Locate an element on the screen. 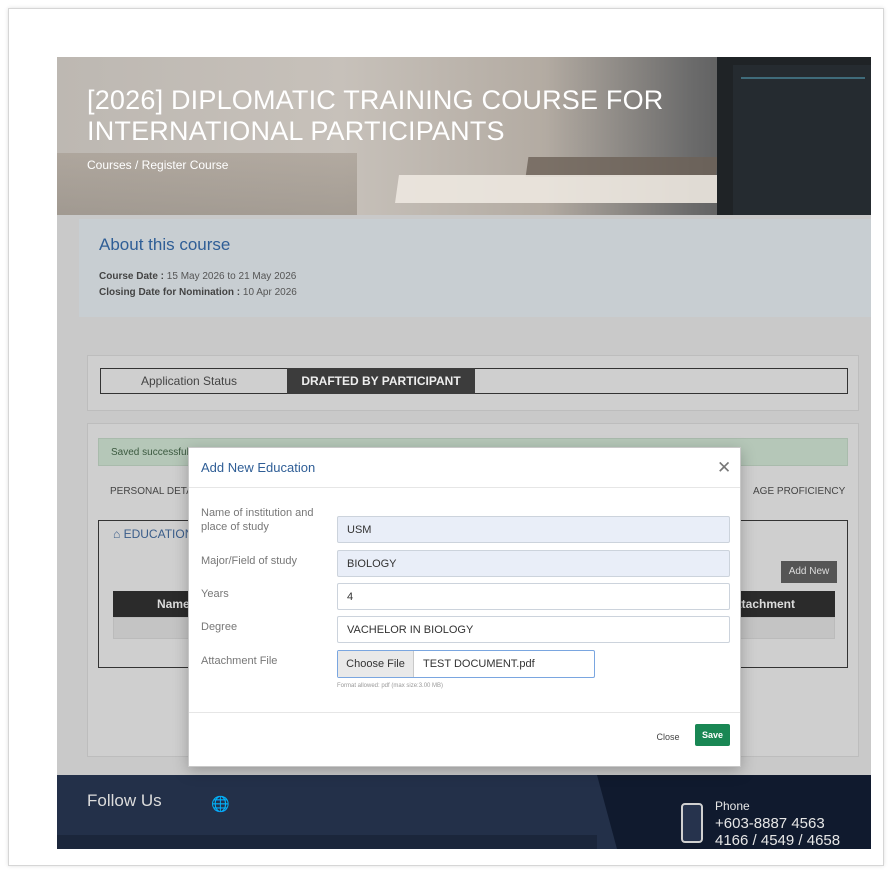 The image size is (892, 874). user-icon: ⌂ is located at coordinates (117, 534).